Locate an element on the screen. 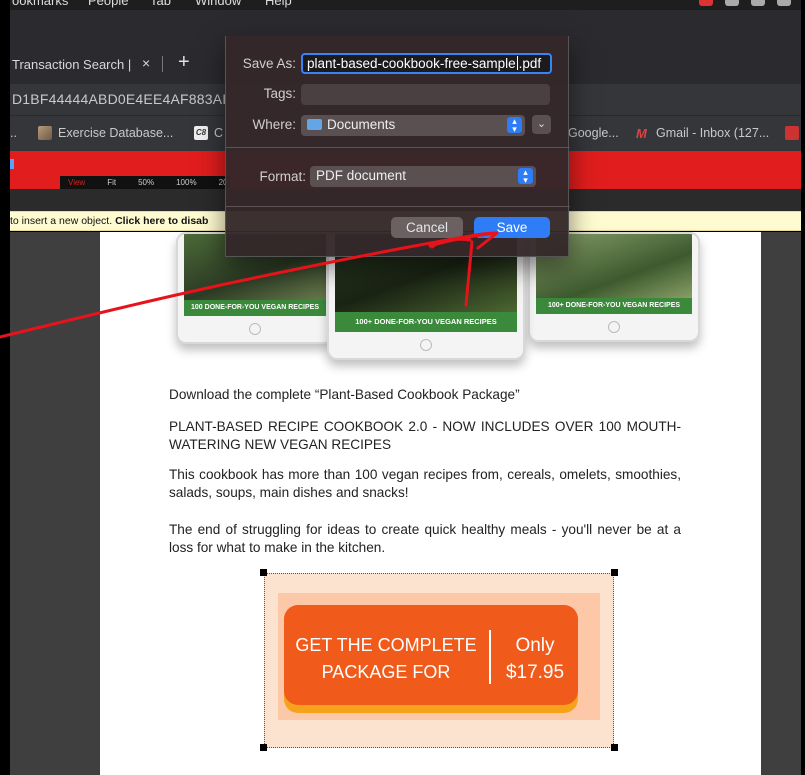 The width and height of the screenshot is (805, 775). format-label: Format: is located at coordinates (282, 176).